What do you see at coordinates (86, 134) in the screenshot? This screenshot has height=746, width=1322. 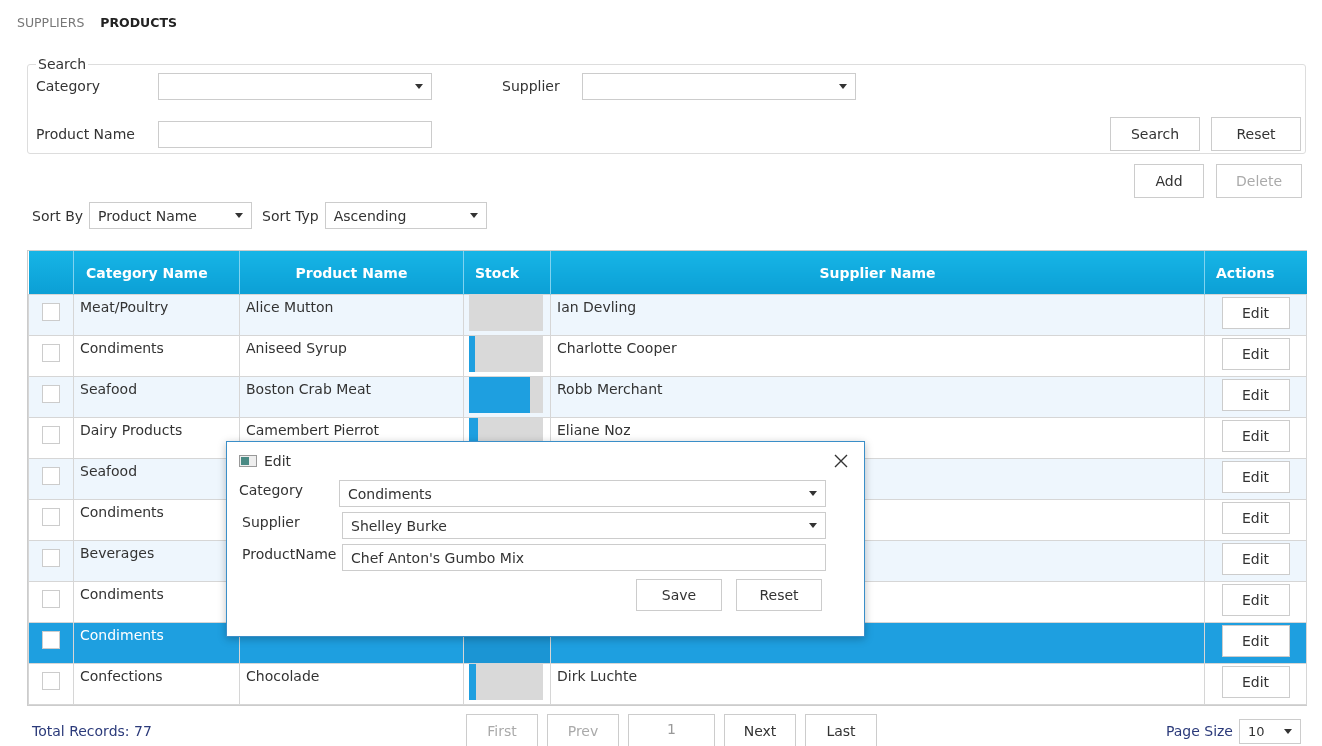 I see `field-label: Product Name` at bounding box center [86, 134].